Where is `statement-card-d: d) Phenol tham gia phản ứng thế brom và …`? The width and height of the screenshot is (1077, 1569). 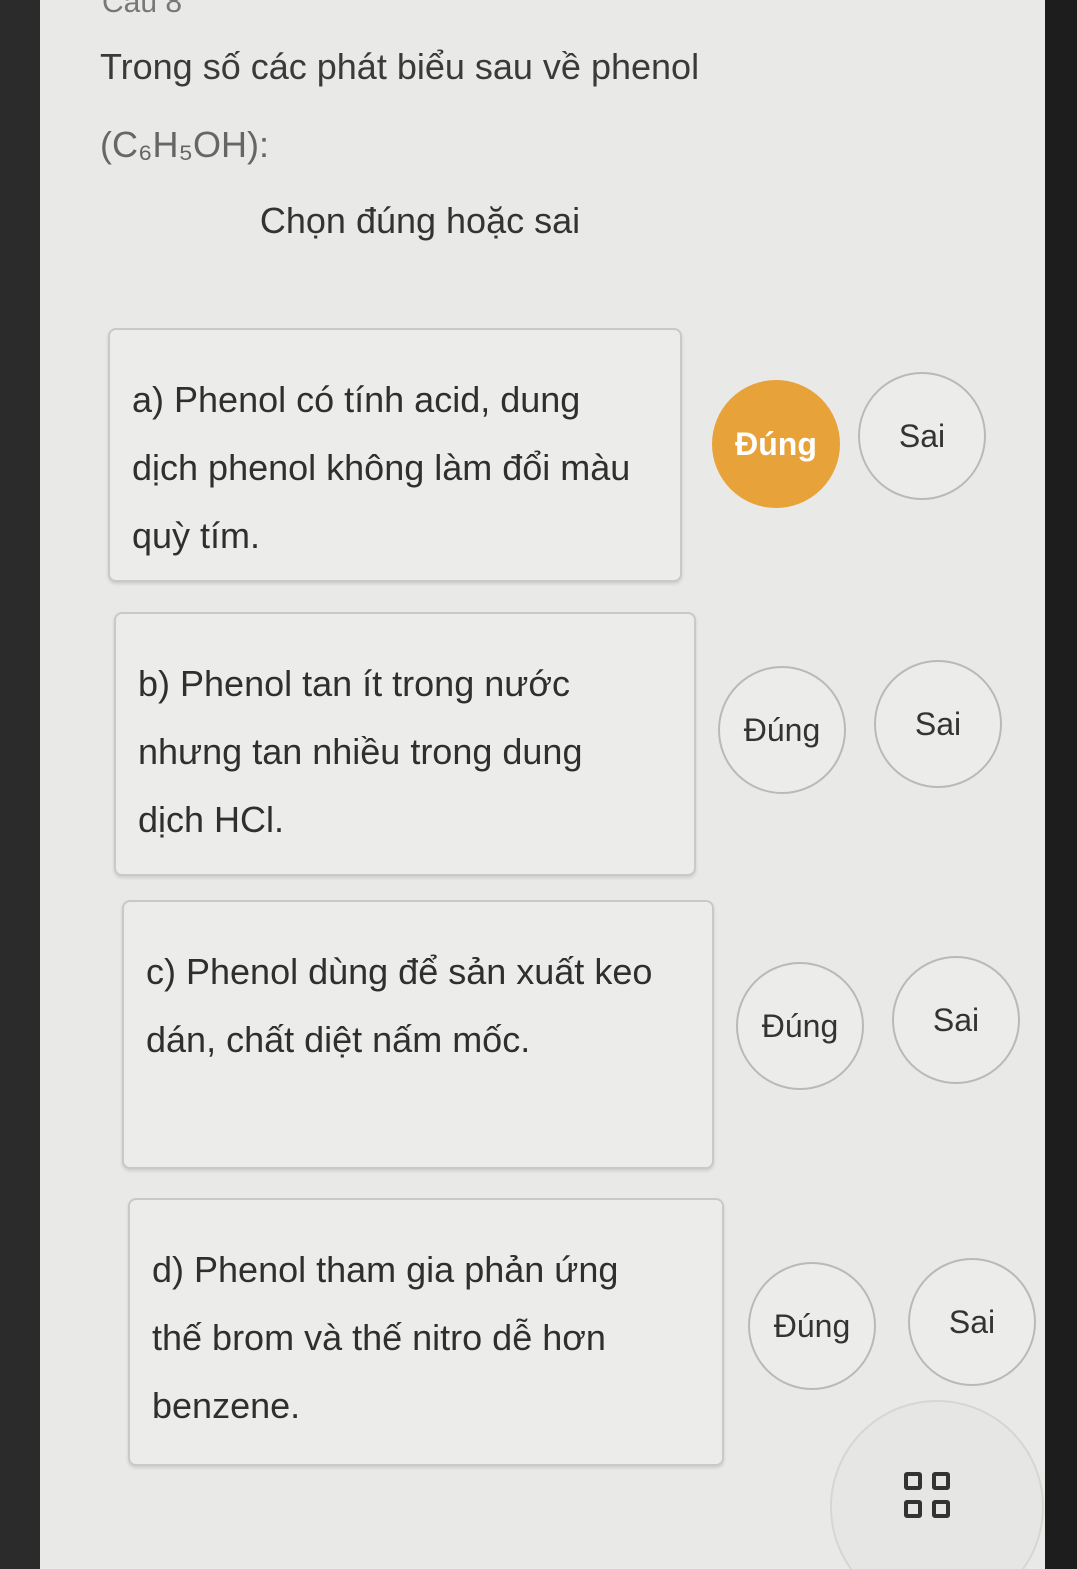
statement-card-d: d) Phenol tham gia phản ứng thế brom và … is located at coordinates (426, 1332).